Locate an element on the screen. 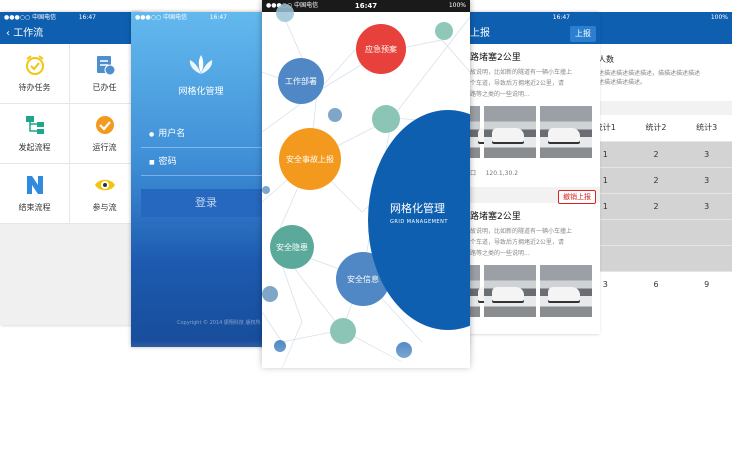  grid-item-todo: 待办任务 is located at coordinates (35, 74).